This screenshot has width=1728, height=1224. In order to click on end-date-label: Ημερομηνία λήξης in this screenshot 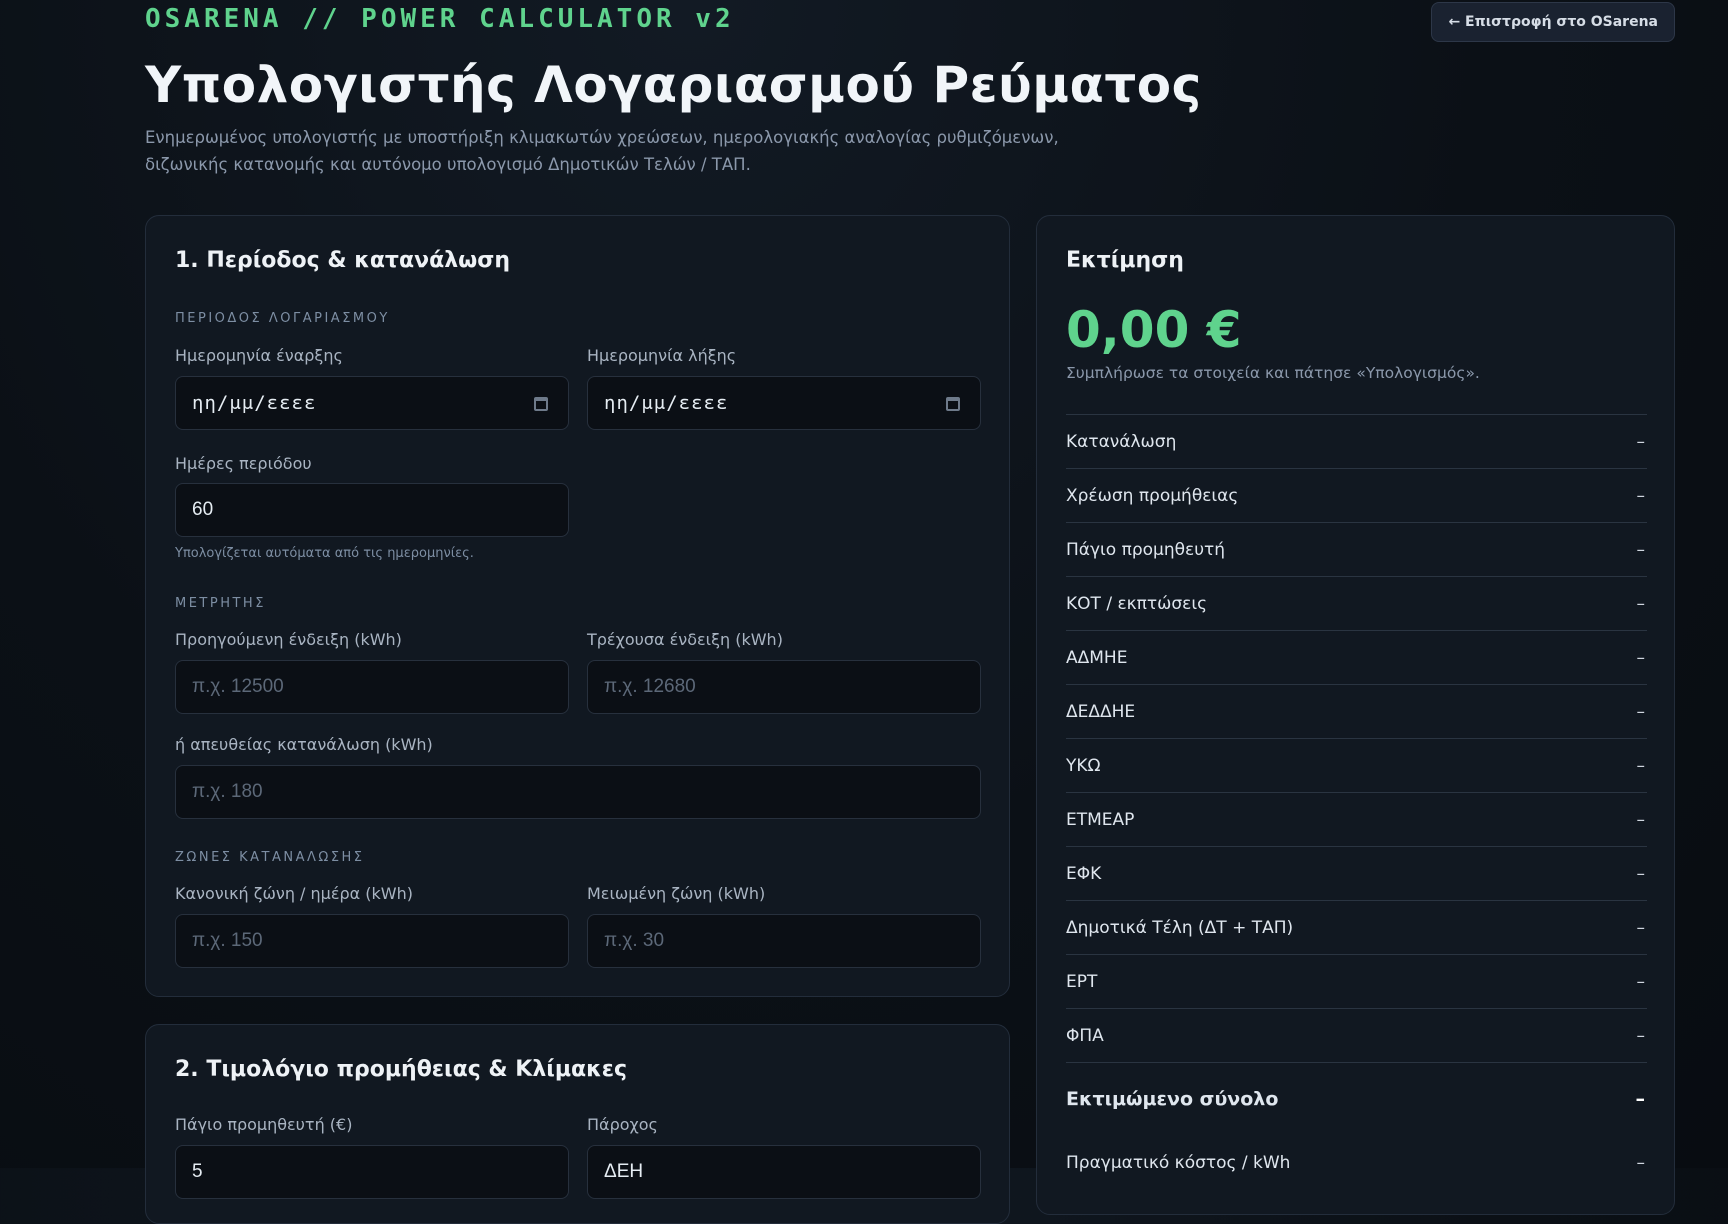, I will do `click(662, 355)`.